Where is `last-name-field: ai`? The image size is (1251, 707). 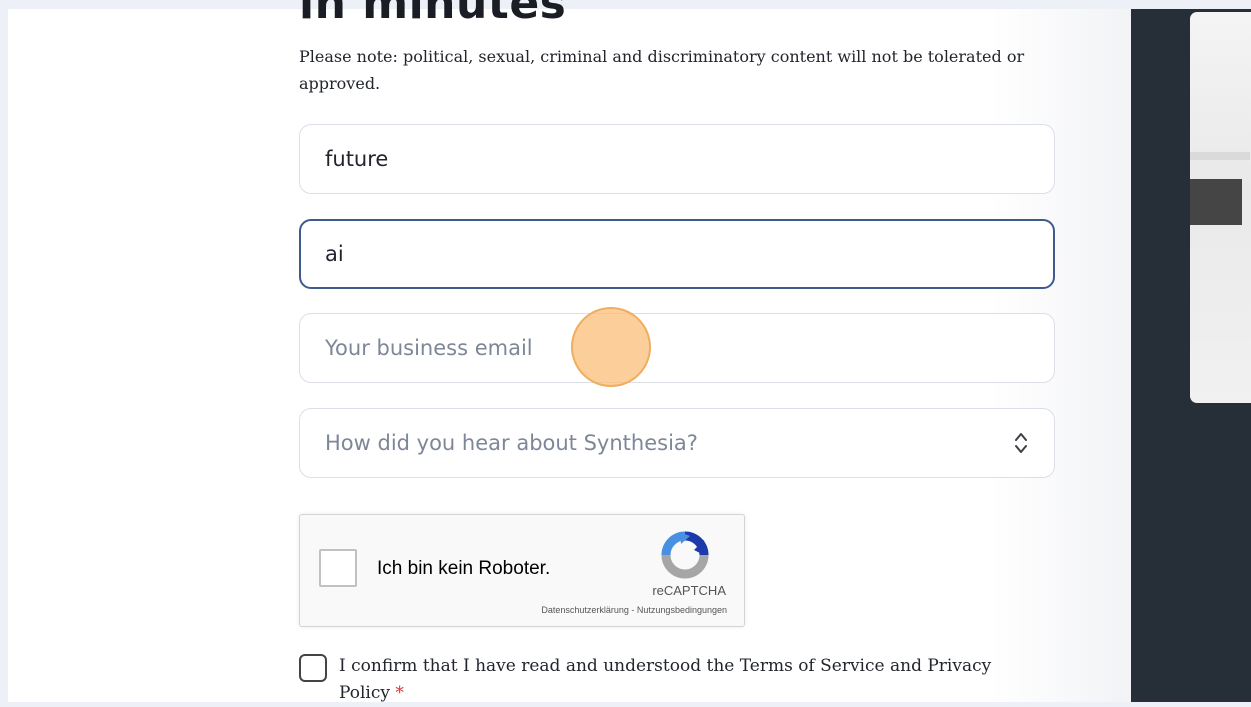
last-name-field: ai is located at coordinates (677, 254).